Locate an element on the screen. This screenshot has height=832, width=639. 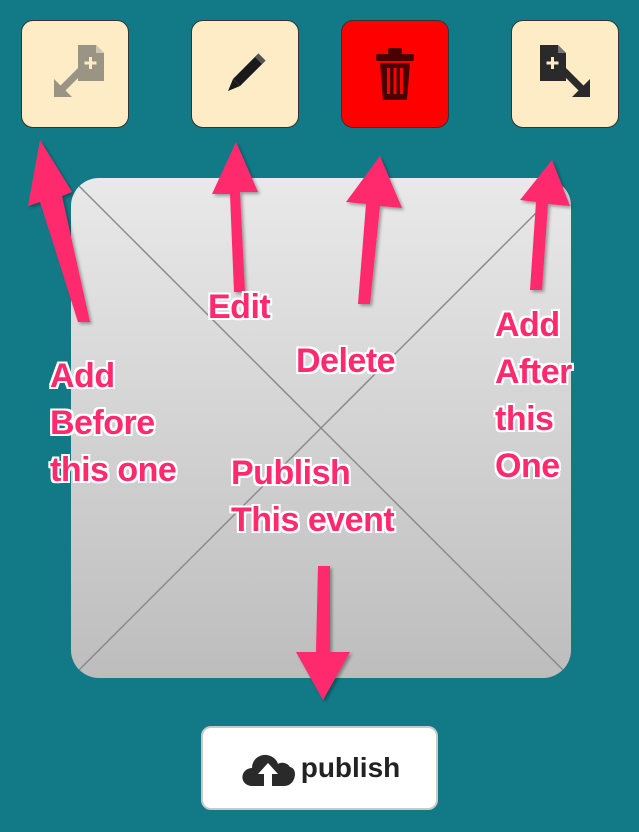
delete-button is located at coordinates (395, 74).